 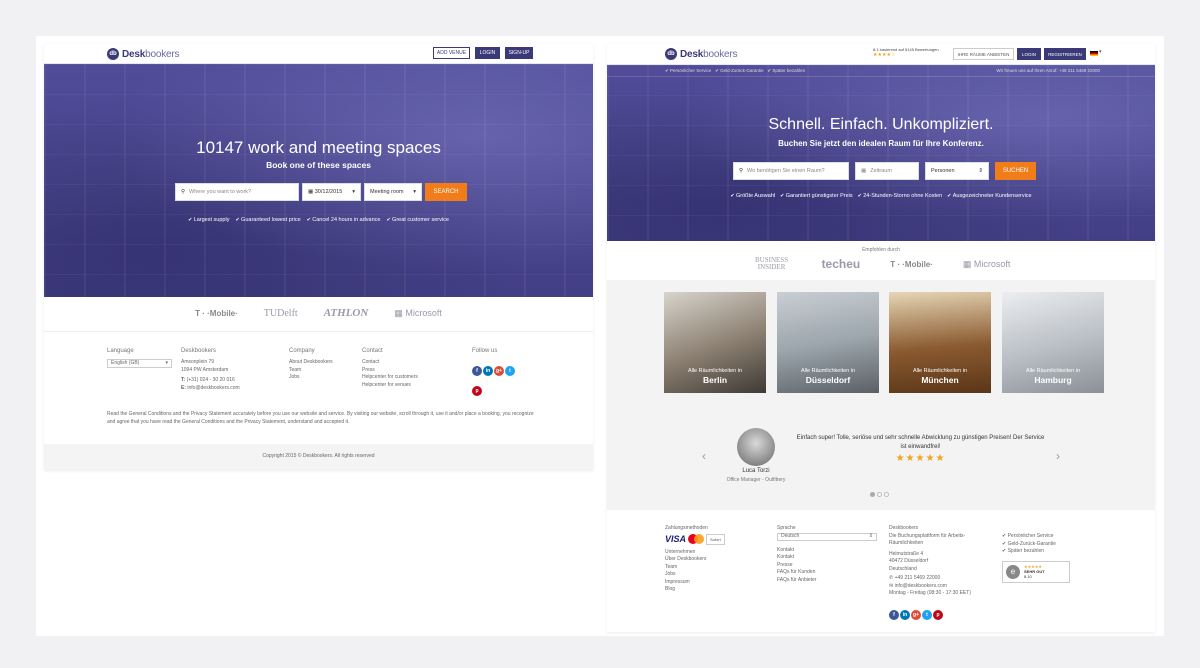 What do you see at coordinates (906, 52) in the screenshot?
I see `rating-widget: 8,1 basierend auf 5145 Bewertungen ★★★★☆` at bounding box center [906, 52].